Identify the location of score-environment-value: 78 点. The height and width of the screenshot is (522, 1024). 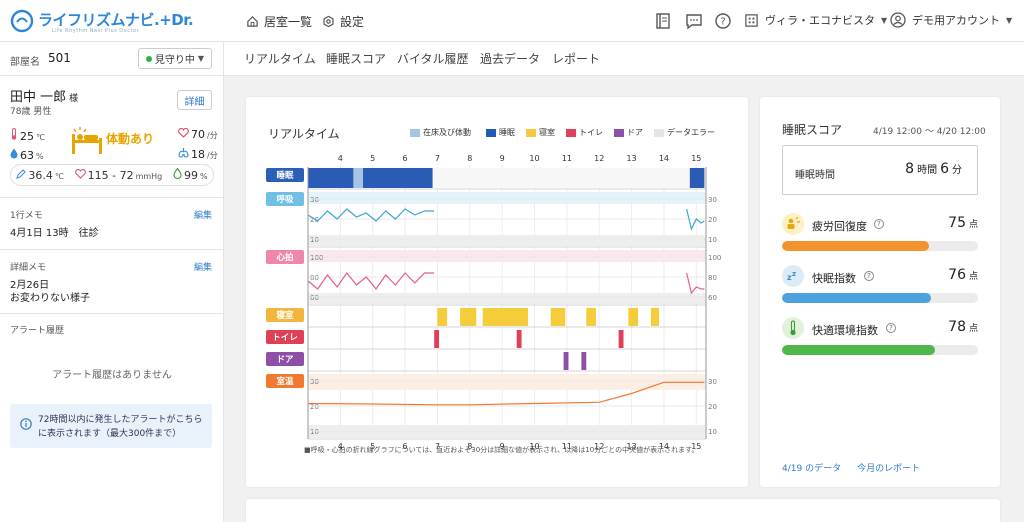
(963, 327).